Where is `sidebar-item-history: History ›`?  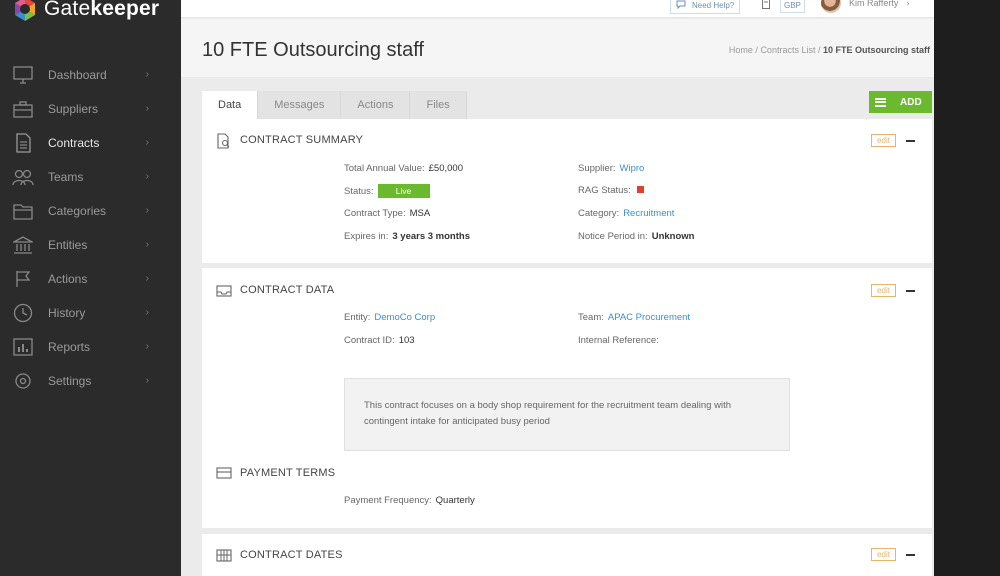 sidebar-item-history: History › is located at coordinates (90, 313).